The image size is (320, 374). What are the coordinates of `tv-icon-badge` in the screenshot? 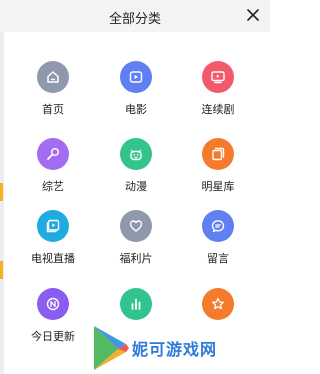 It's located at (218, 77).